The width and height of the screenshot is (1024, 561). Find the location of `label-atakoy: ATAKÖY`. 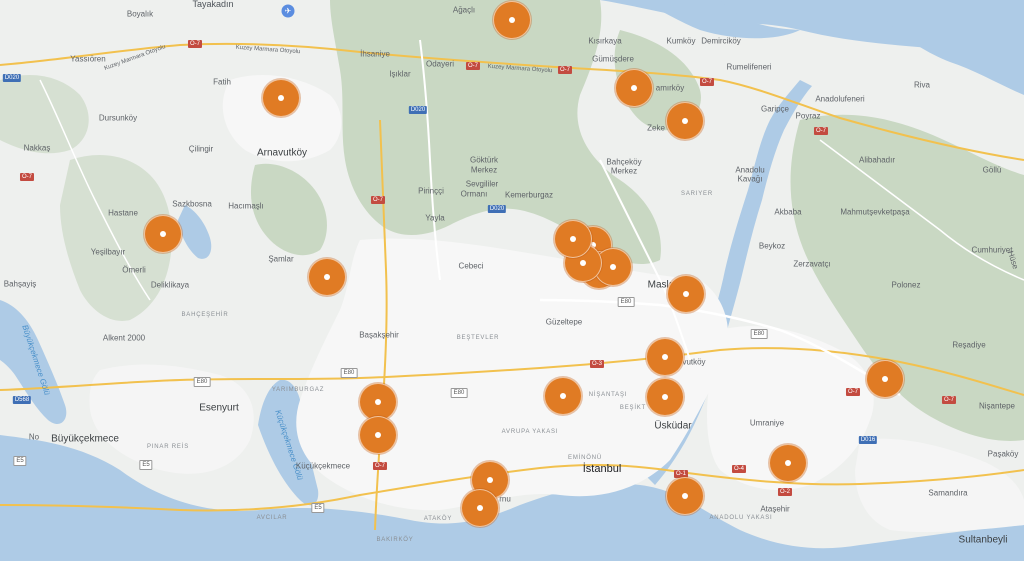

label-atakoy: ATAKÖY is located at coordinates (438, 519).